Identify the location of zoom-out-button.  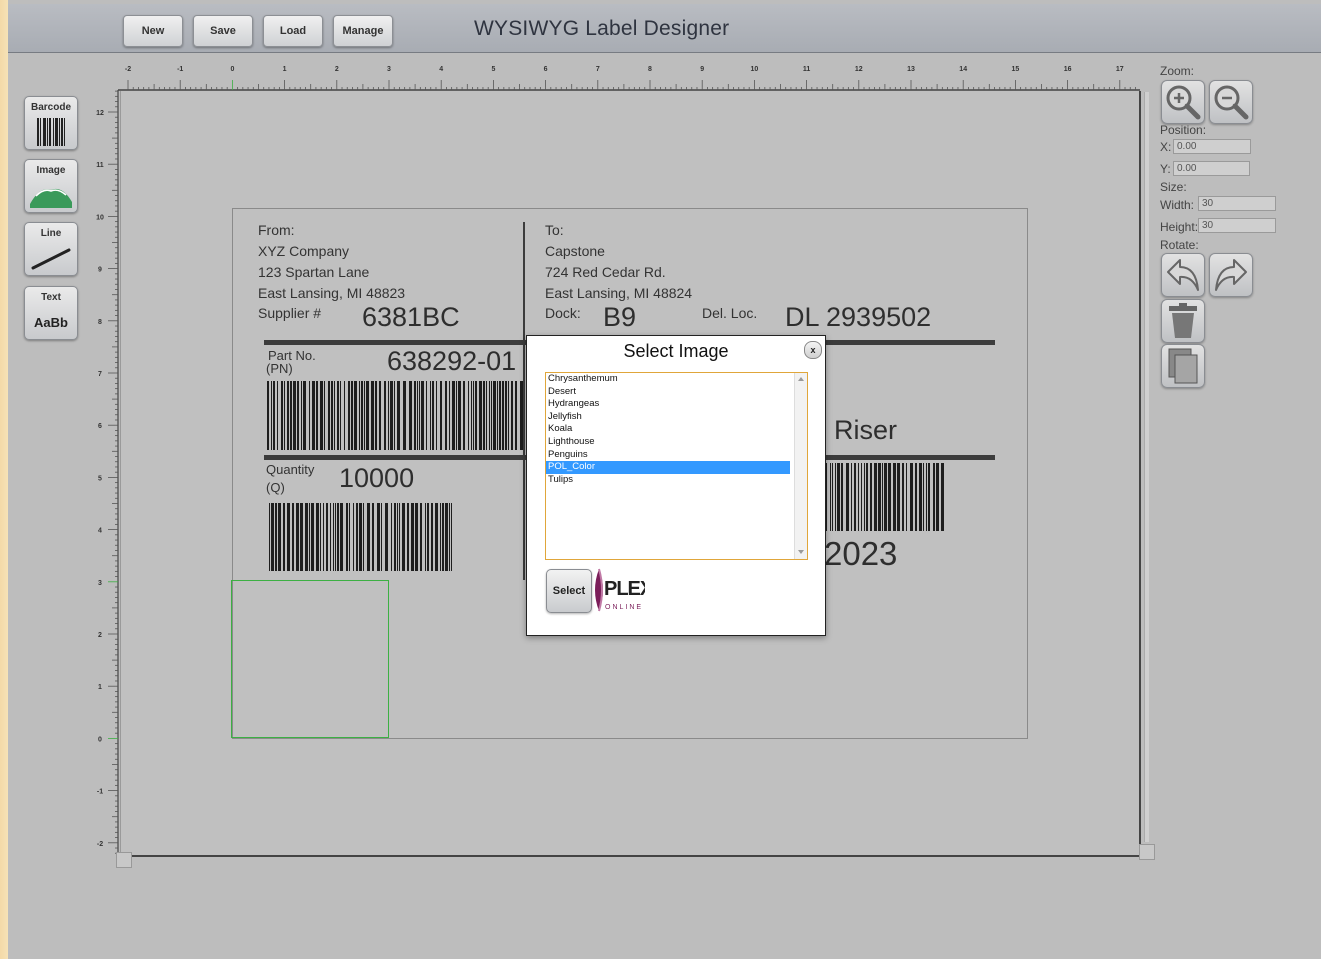
(1231, 102).